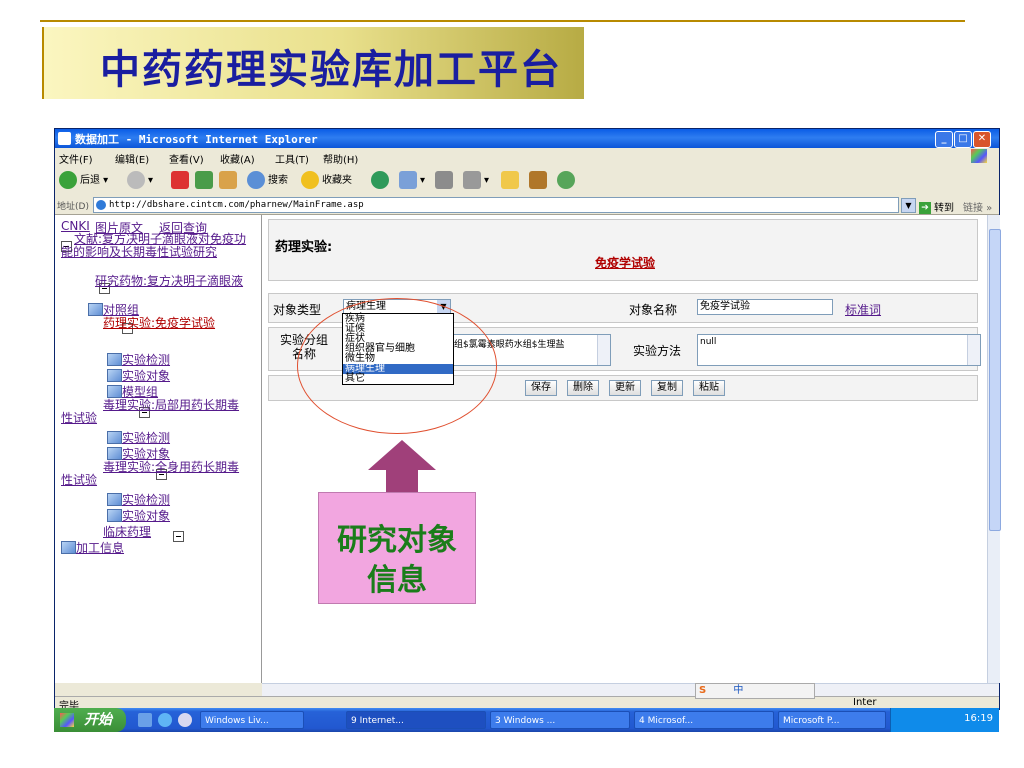 The image size is (1024, 768). I want to click on windows-logo-icon, so click(67, 720).